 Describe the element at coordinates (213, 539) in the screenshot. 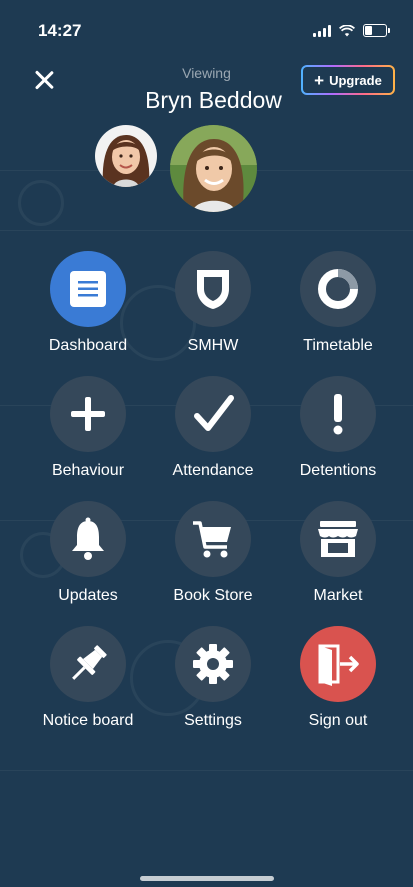

I see `cart-icon` at that location.